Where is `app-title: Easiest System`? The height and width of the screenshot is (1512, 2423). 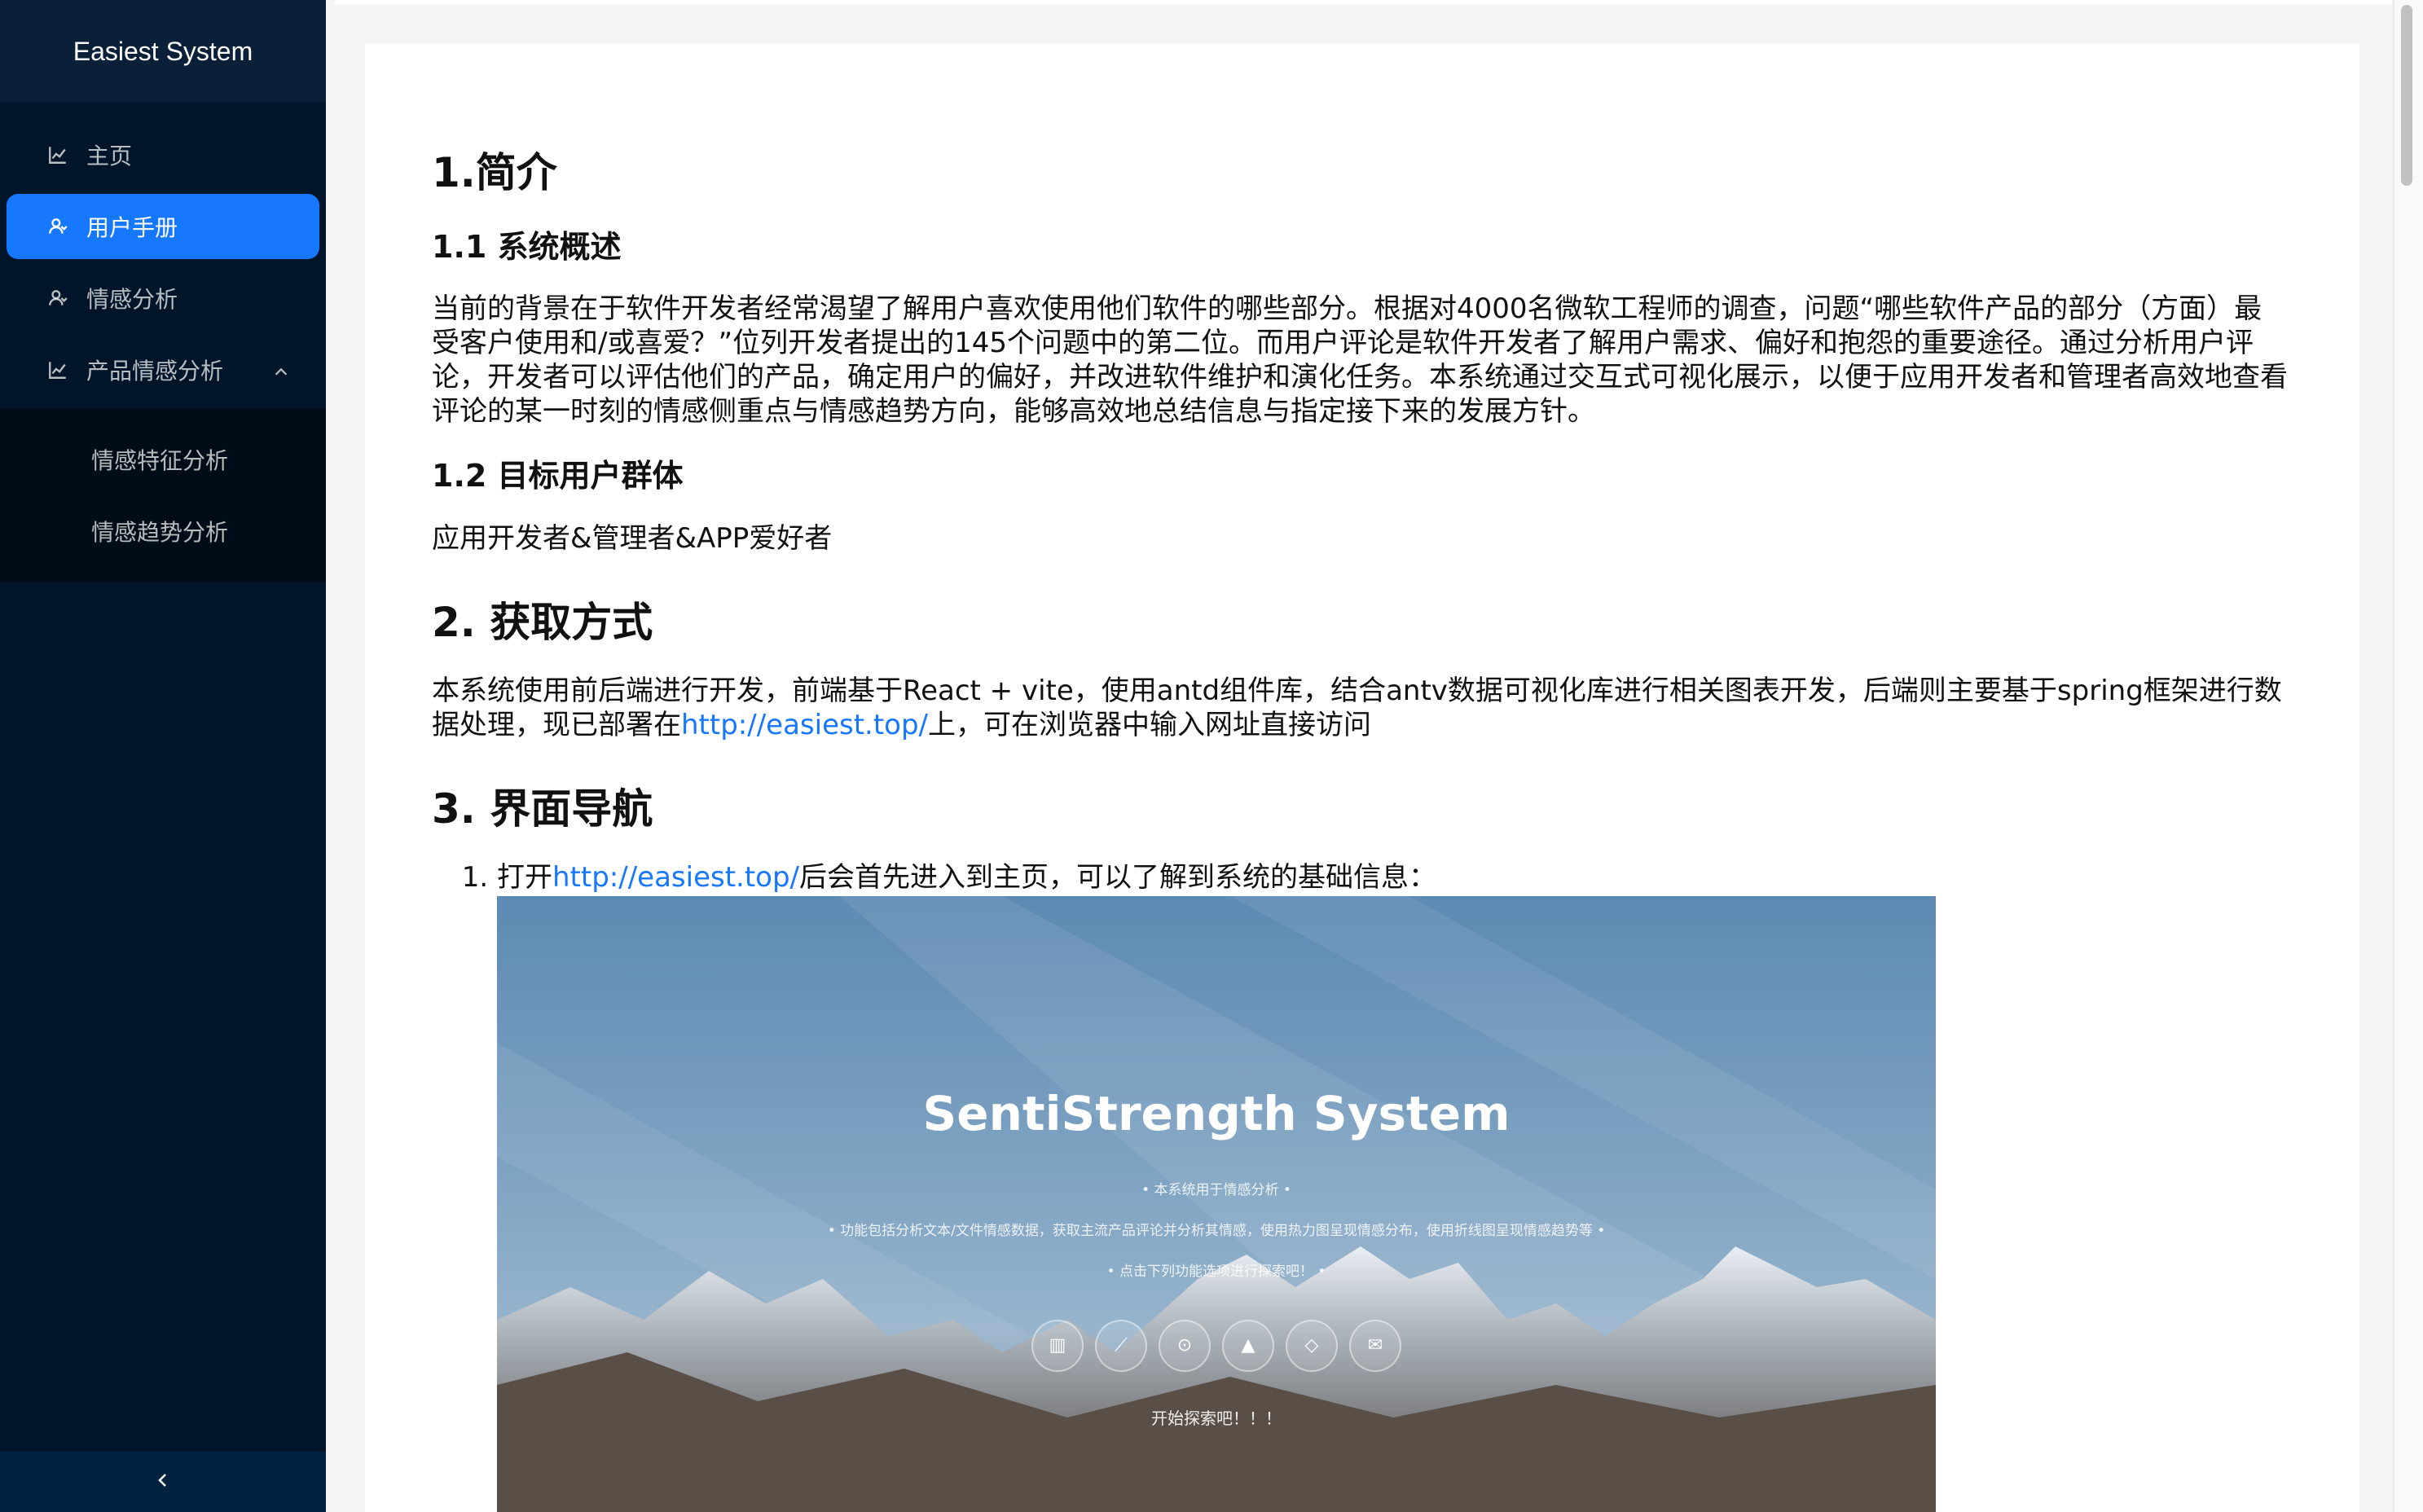 app-title: Easiest System is located at coordinates (163, 51).